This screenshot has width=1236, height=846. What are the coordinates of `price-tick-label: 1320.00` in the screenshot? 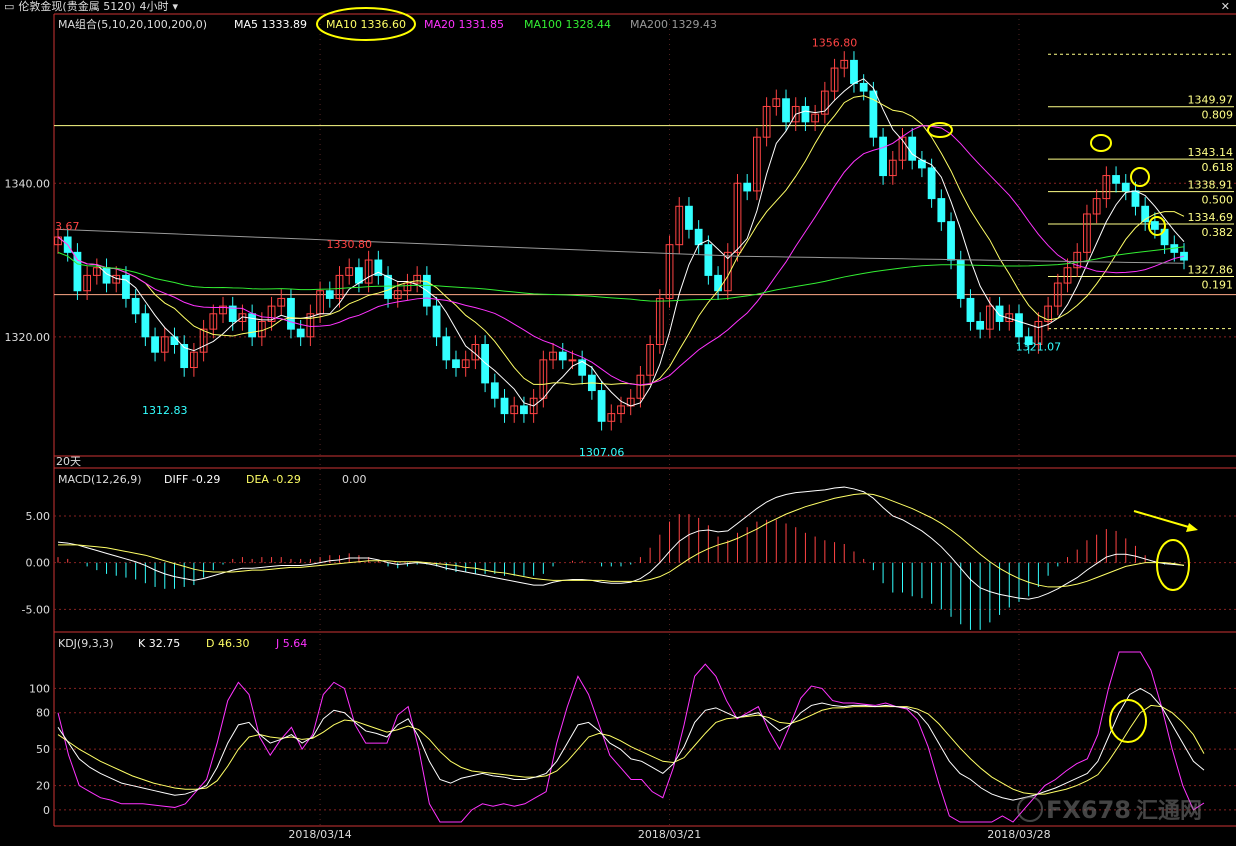 It's located at (28, 337).